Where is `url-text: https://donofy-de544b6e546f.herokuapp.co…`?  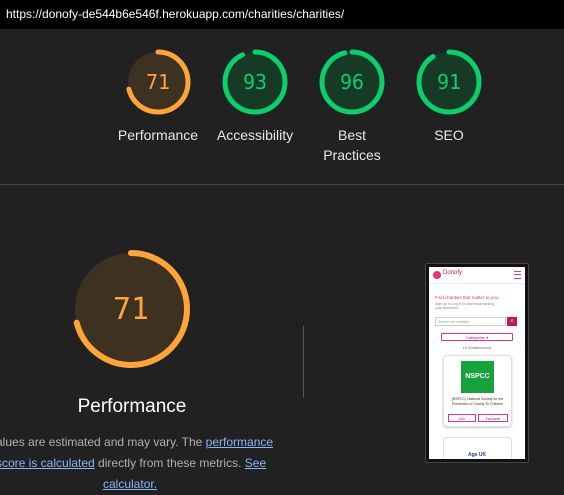 url-text: https://donofy-de544b6e546f.herokuapp.co… is located at coordinates (175, 14).